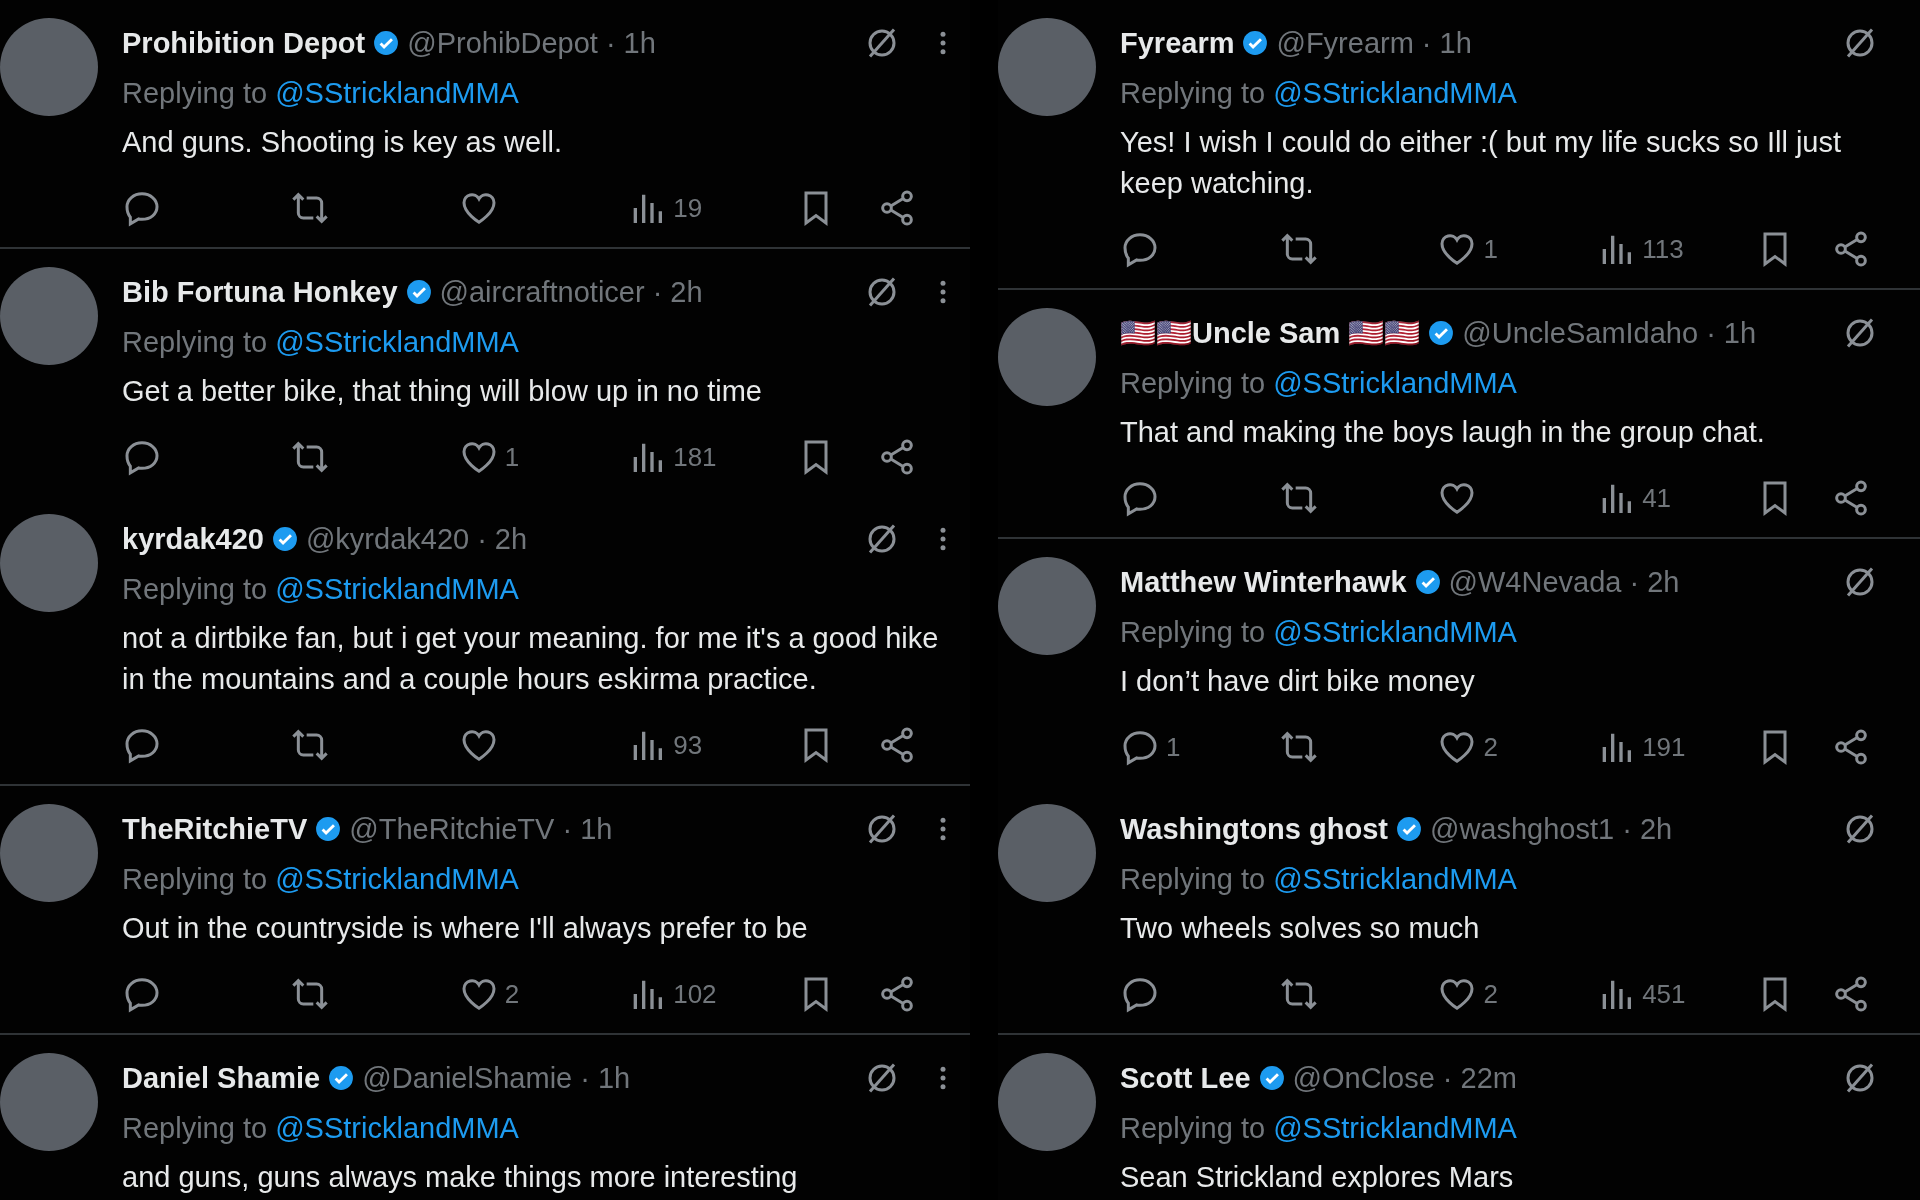 Image resolution: width=1920 pixels, height=1200 pixels. I want to click on user-handle: @aircraftnoticer, so click(542, 292).